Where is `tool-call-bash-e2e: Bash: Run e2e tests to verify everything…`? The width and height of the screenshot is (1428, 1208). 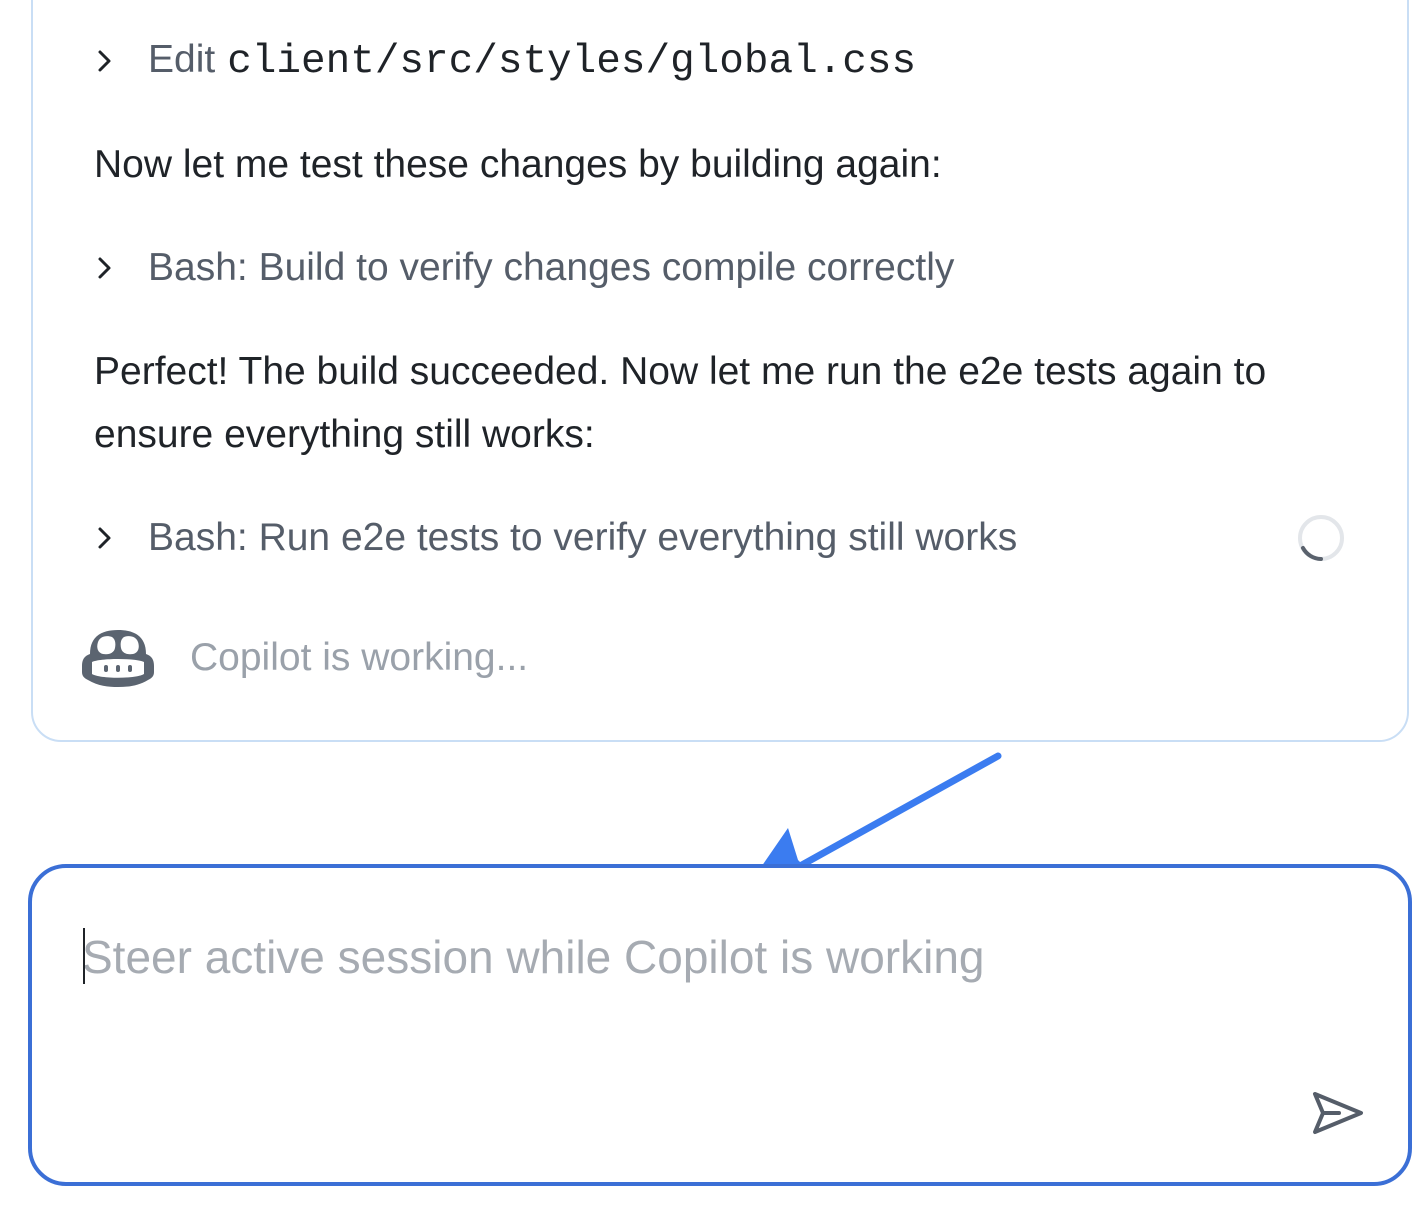
tool-call-bash-e2e: Bash: Run e2e tests to verify everything… is located at coordinates (554, 538).